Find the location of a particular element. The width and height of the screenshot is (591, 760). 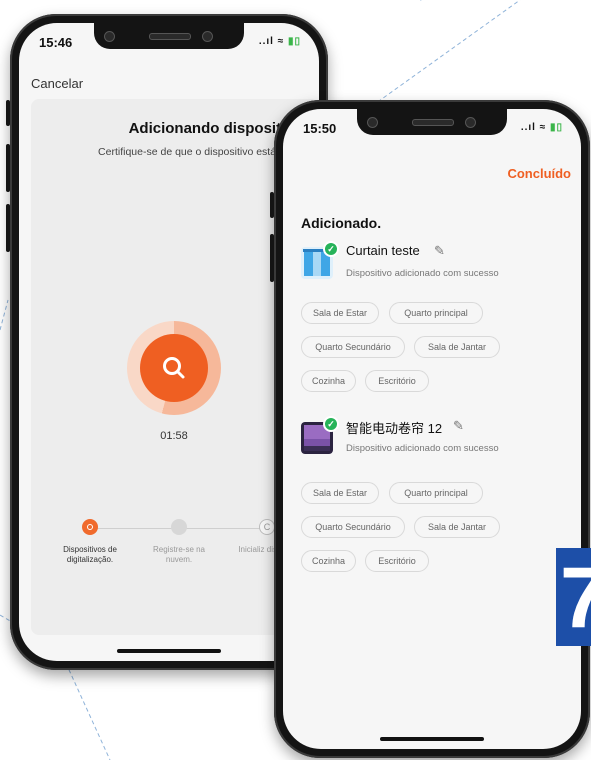

status-bar: 15:46 ..ıl ≈ ▮▯ is located at coordinates (170, 43).